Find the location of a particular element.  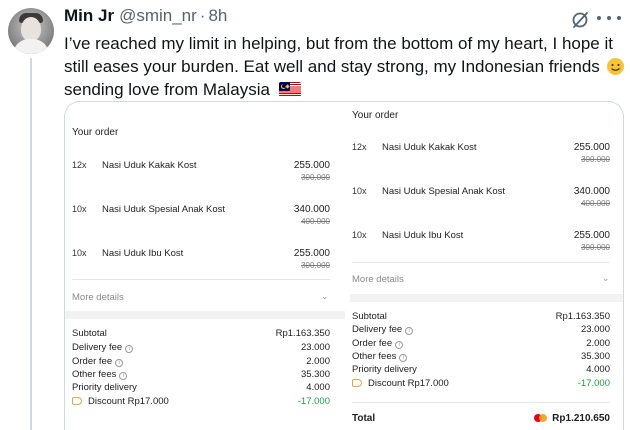

item-old-price: 400.000 is located at coordinates (595, 203).